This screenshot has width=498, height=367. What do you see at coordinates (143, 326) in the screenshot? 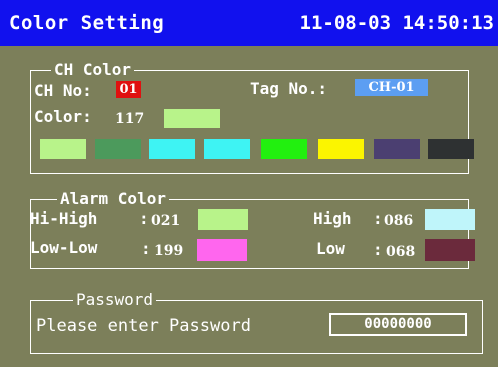
I see `password-prompt: Please enter Password` at bounding box center [143, 326].